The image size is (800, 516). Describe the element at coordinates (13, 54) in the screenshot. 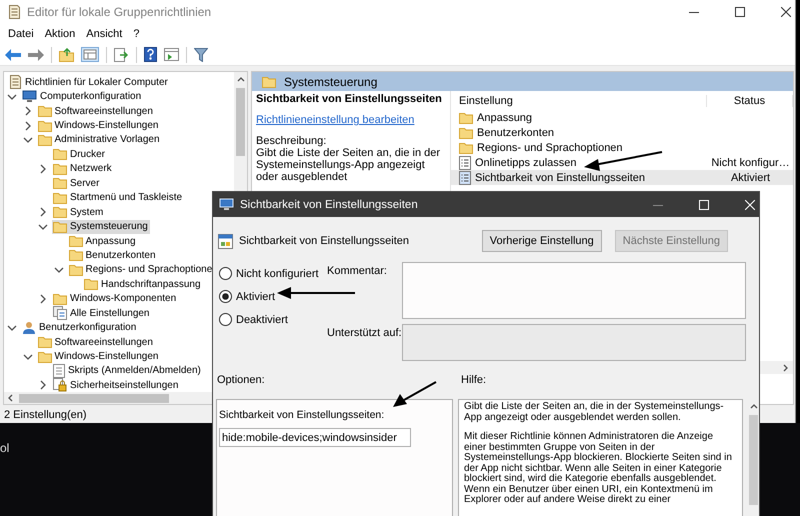

I see `back-arrow-icon` at that location.